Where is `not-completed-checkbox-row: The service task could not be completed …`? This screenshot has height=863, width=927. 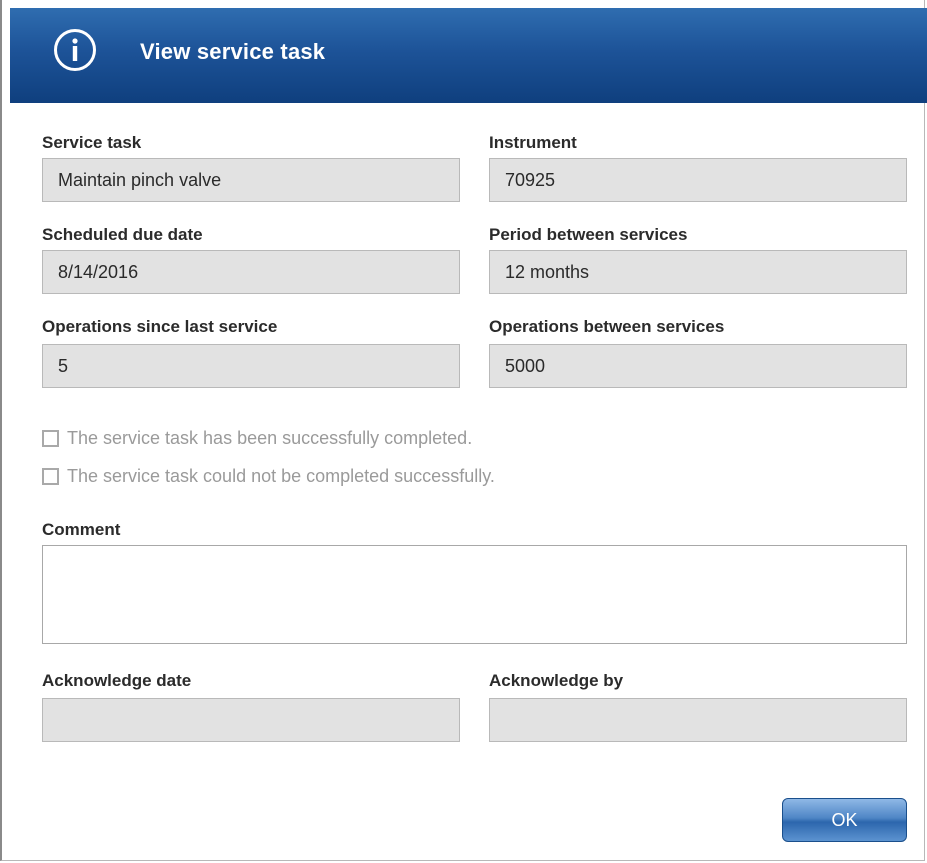 not-completed-checkbox-row: The service task could not be completed … is located at coordinates (268, 476).